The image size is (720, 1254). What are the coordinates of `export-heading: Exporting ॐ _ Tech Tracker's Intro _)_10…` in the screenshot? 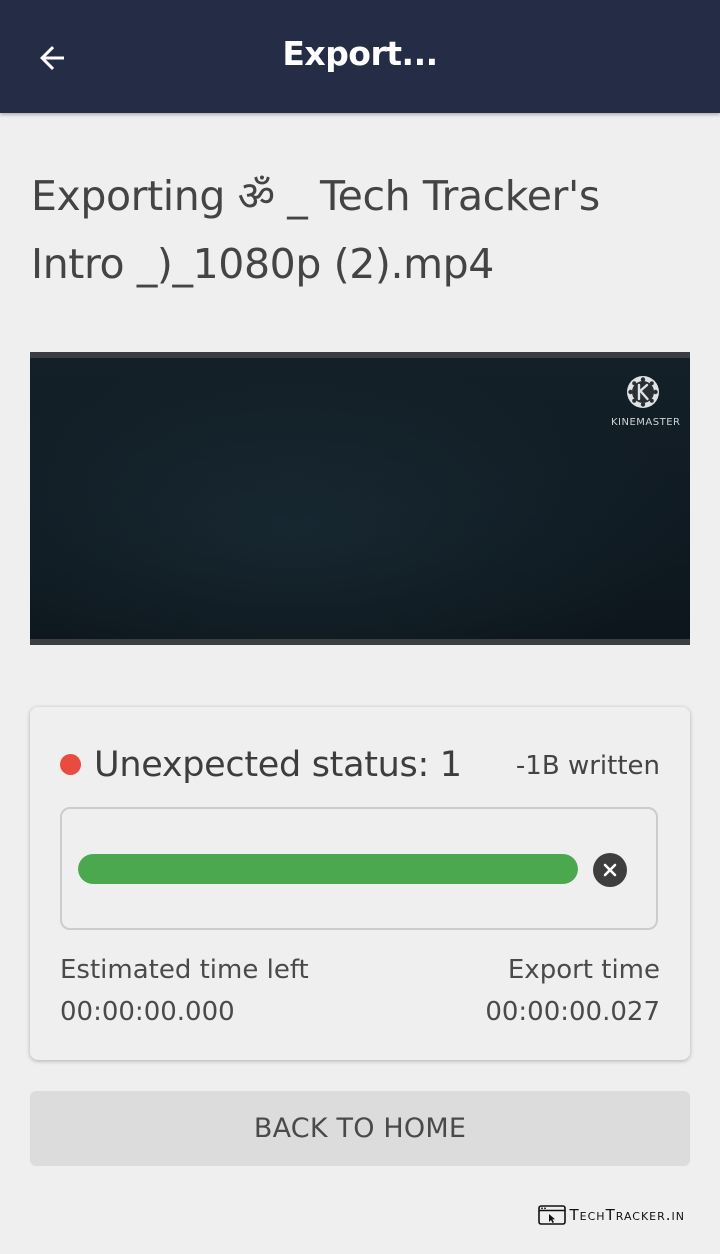 It's located at (315, 230).